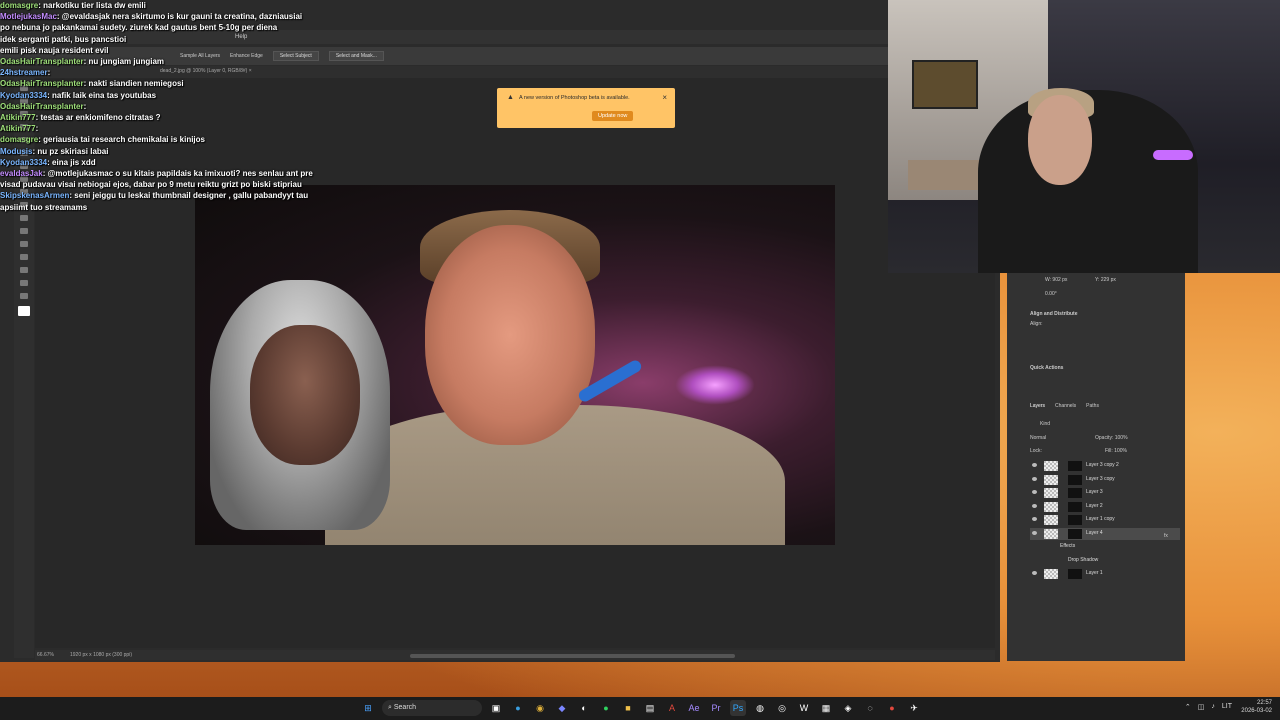 The width and height of the screenshot is (1280, 720). Describe the element at coordinates (1166, 536) in the screenshot. I see `fx-icon: fx` at that location.